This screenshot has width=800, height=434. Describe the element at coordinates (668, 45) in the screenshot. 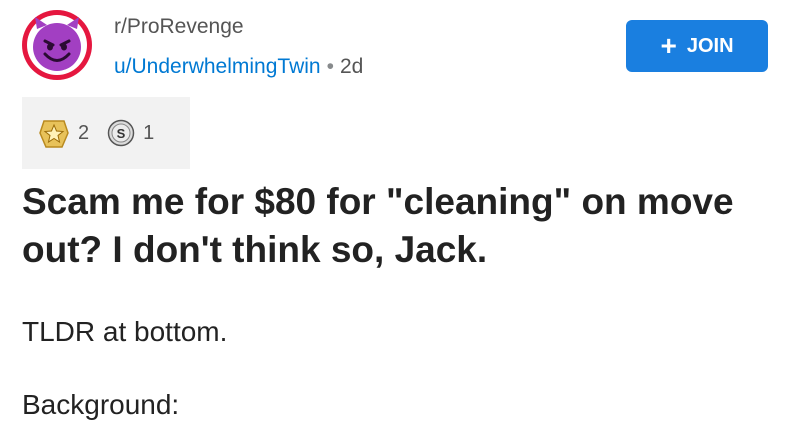

I see `plus-icon: +` at that location.